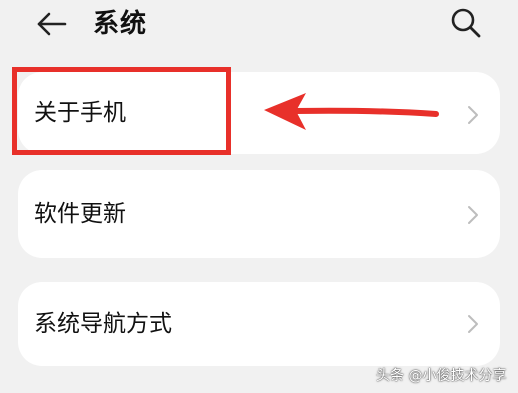  What do you see at coordinates (120, 24) in the screenshot?
I see `page-title: 系统` at bounding box center [120, 24].